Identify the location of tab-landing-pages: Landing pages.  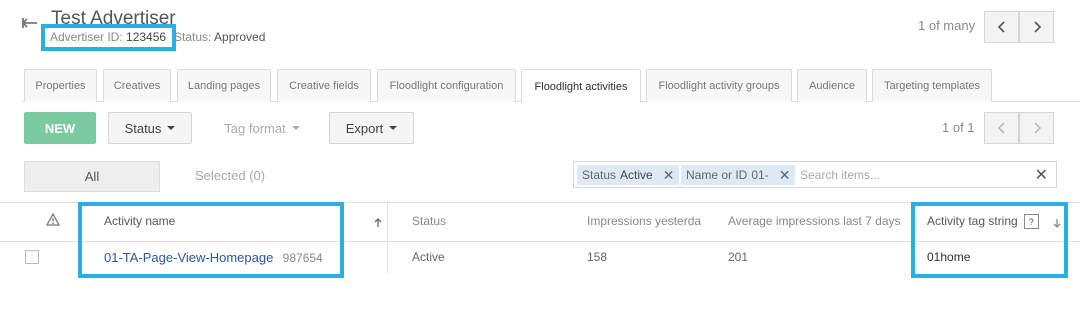
(224, 85).